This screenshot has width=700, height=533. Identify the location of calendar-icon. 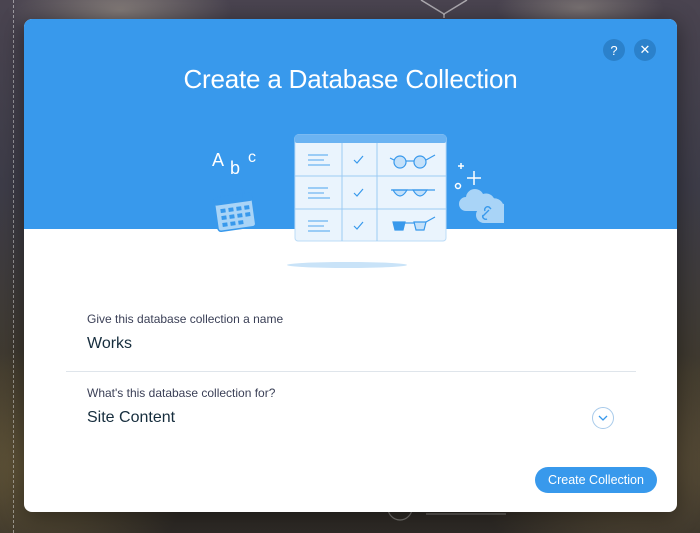
(235, 210).